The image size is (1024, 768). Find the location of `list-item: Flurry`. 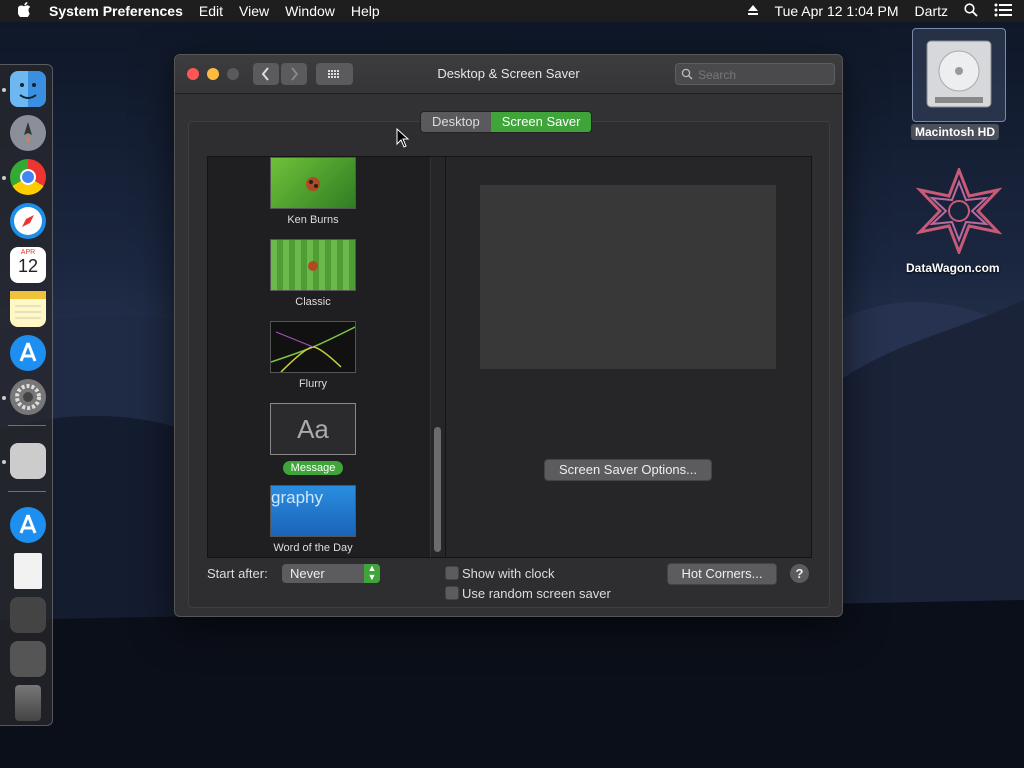

list-item: Flurry is located at coordinates (313, 355).